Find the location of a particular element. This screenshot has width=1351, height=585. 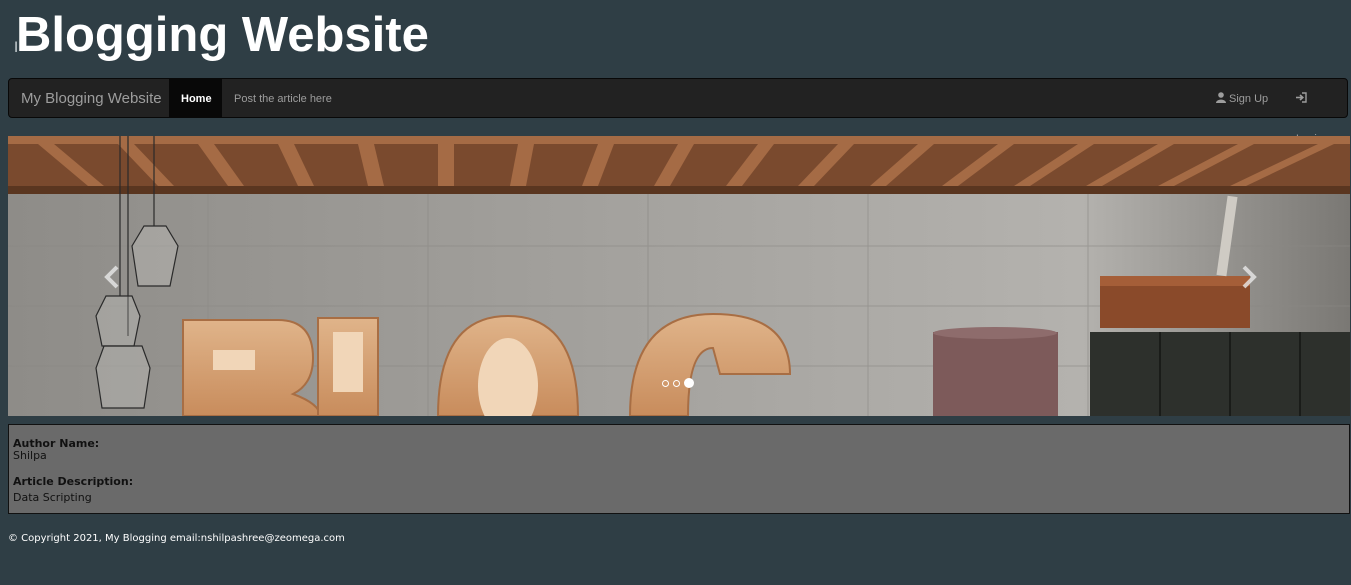

carousel-prev-icon is located at coordinates (113, 277).